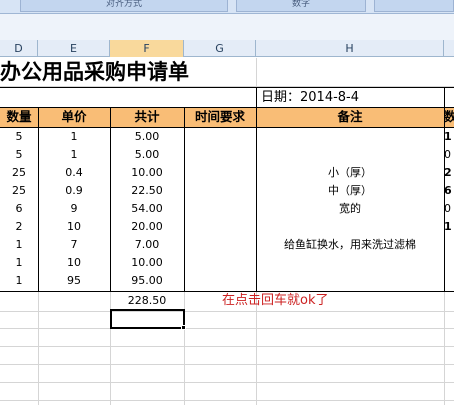 This screenshot has height=405, width=454. I want to click on date-cell: 日期：2014-8-4, so click(350, 97).